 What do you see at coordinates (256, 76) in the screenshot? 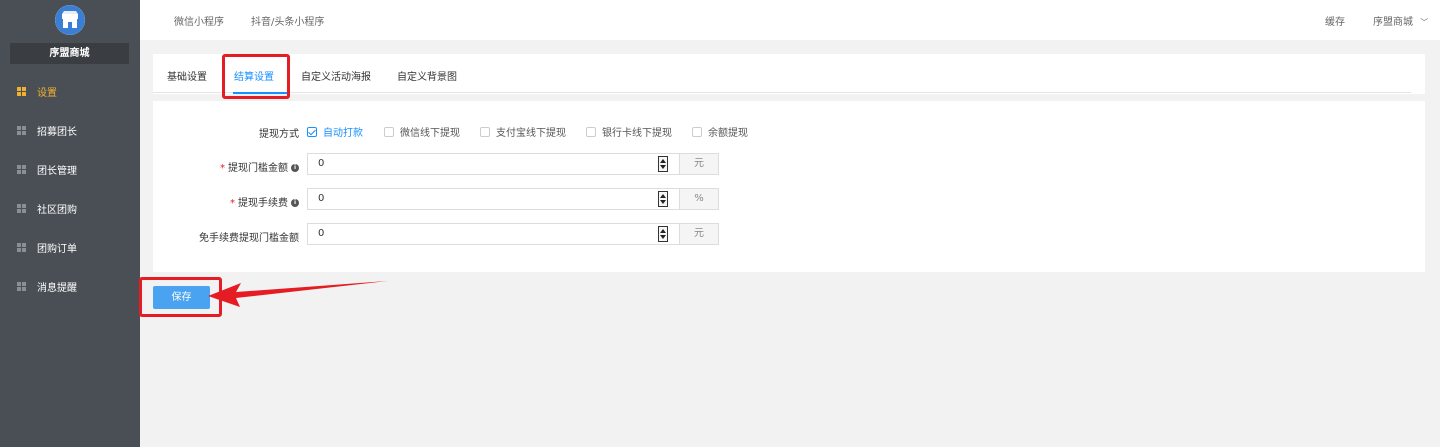
I see `annotation-highlight-tab` at bounding box center [256, 76].